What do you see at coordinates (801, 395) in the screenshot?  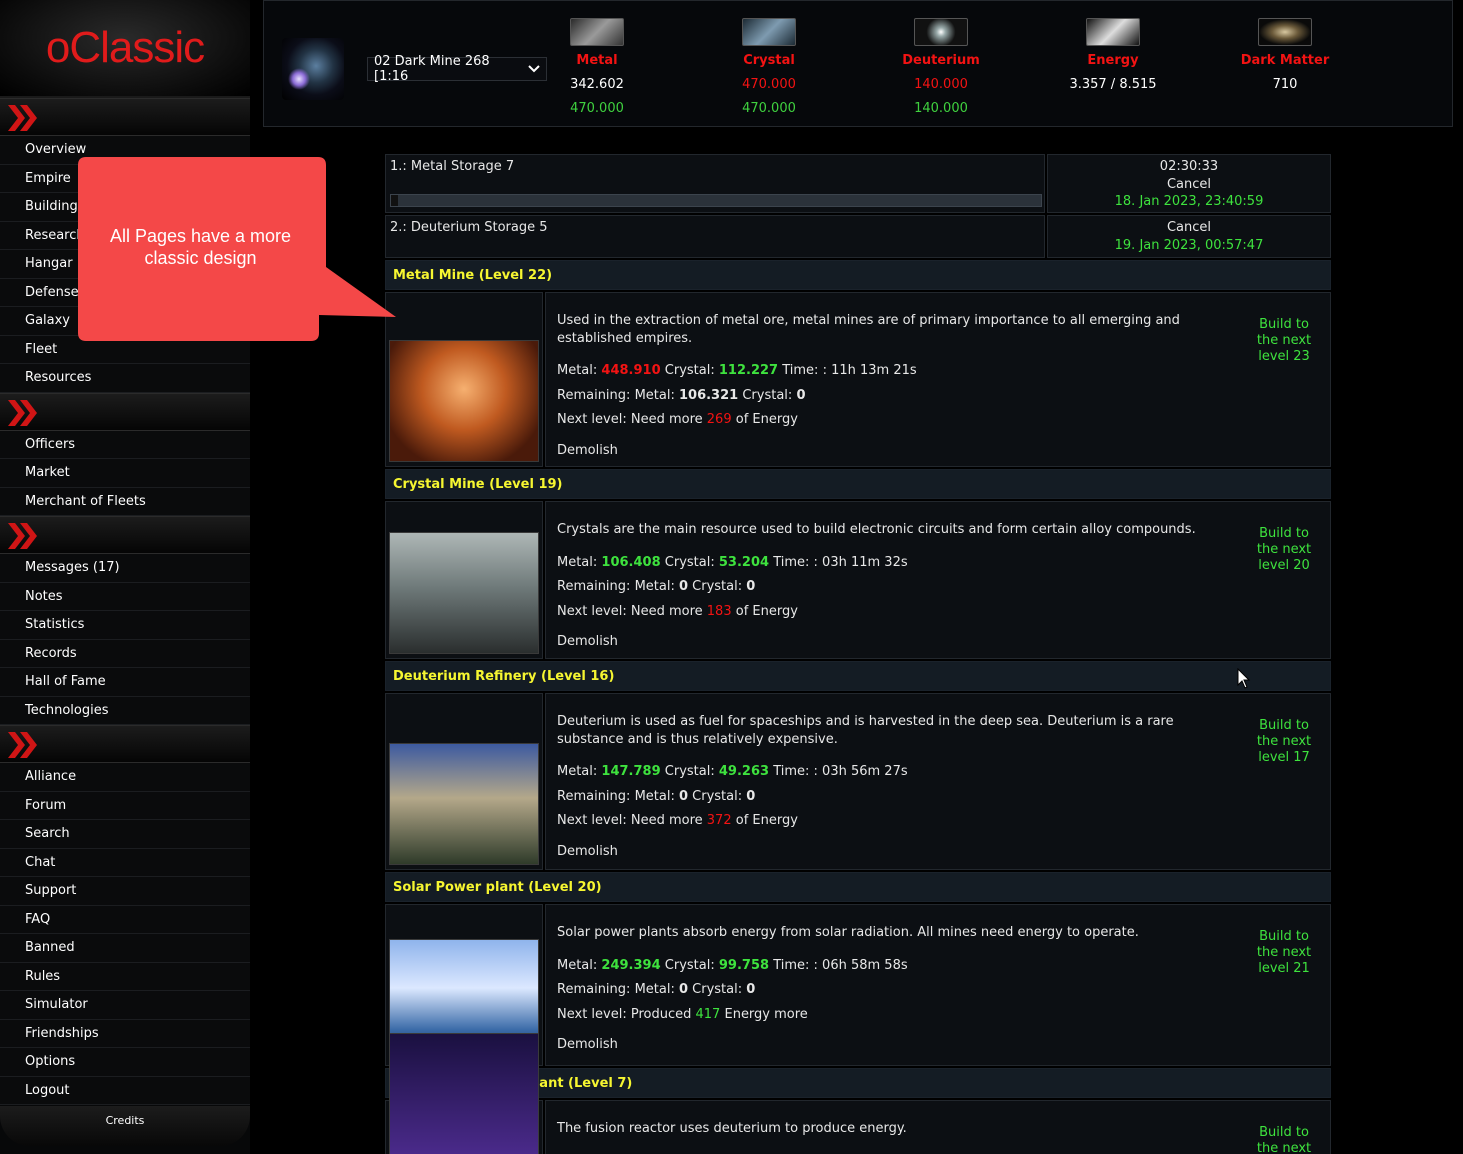 I see `remaining-crystal-value: 0` at bounding box center [801, 395].